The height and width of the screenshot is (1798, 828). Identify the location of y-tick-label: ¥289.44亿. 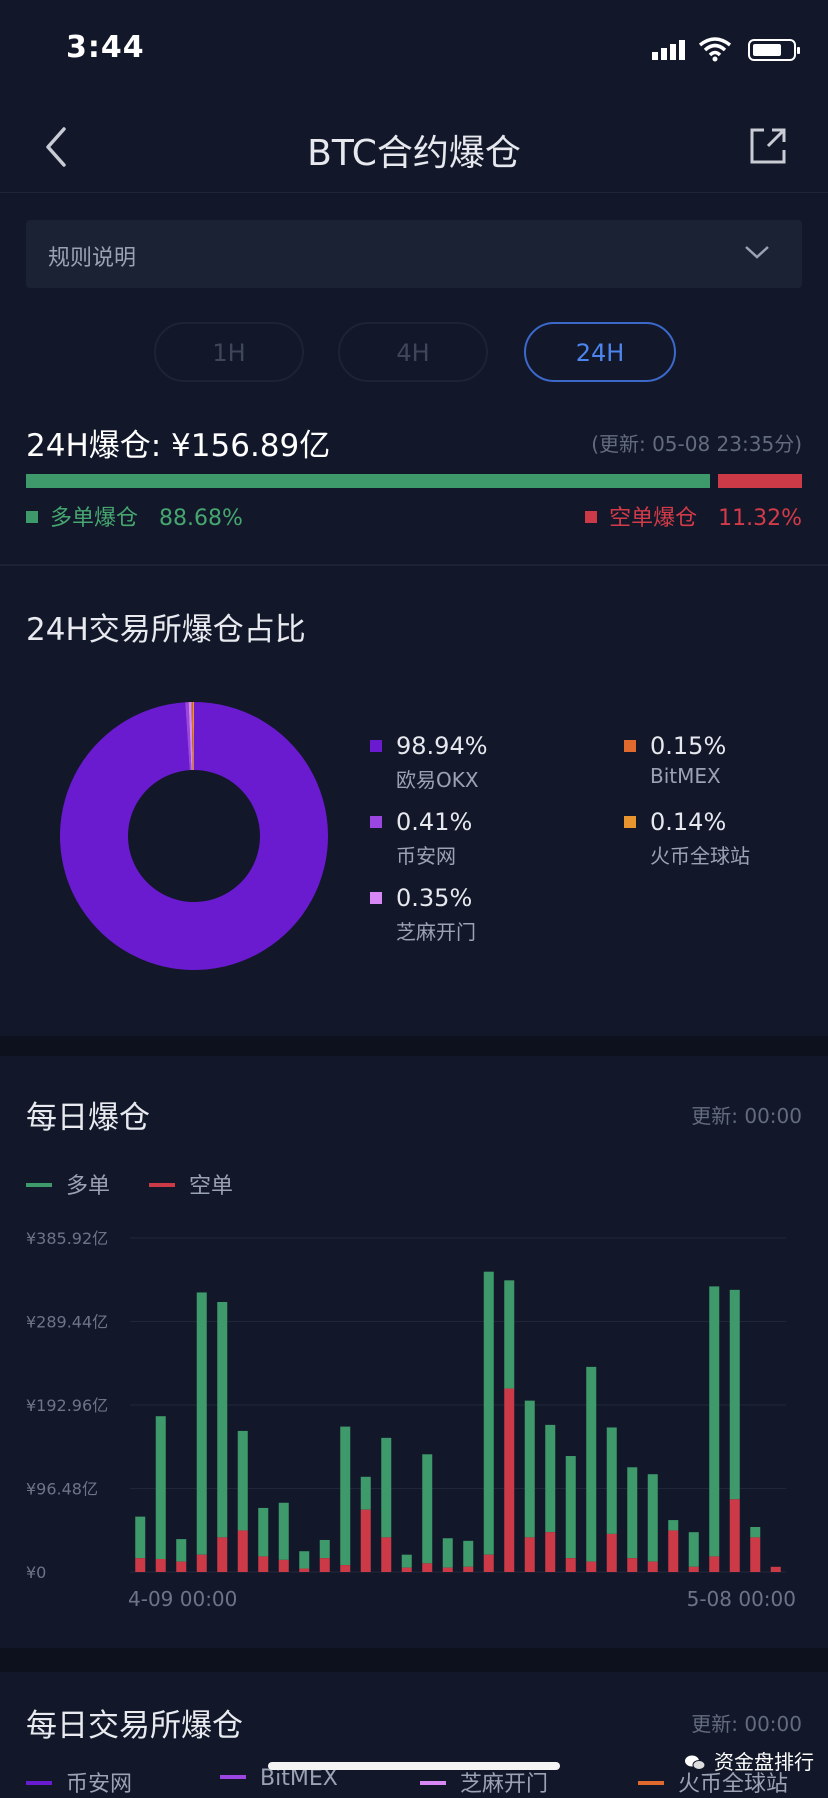
(67, 1322).